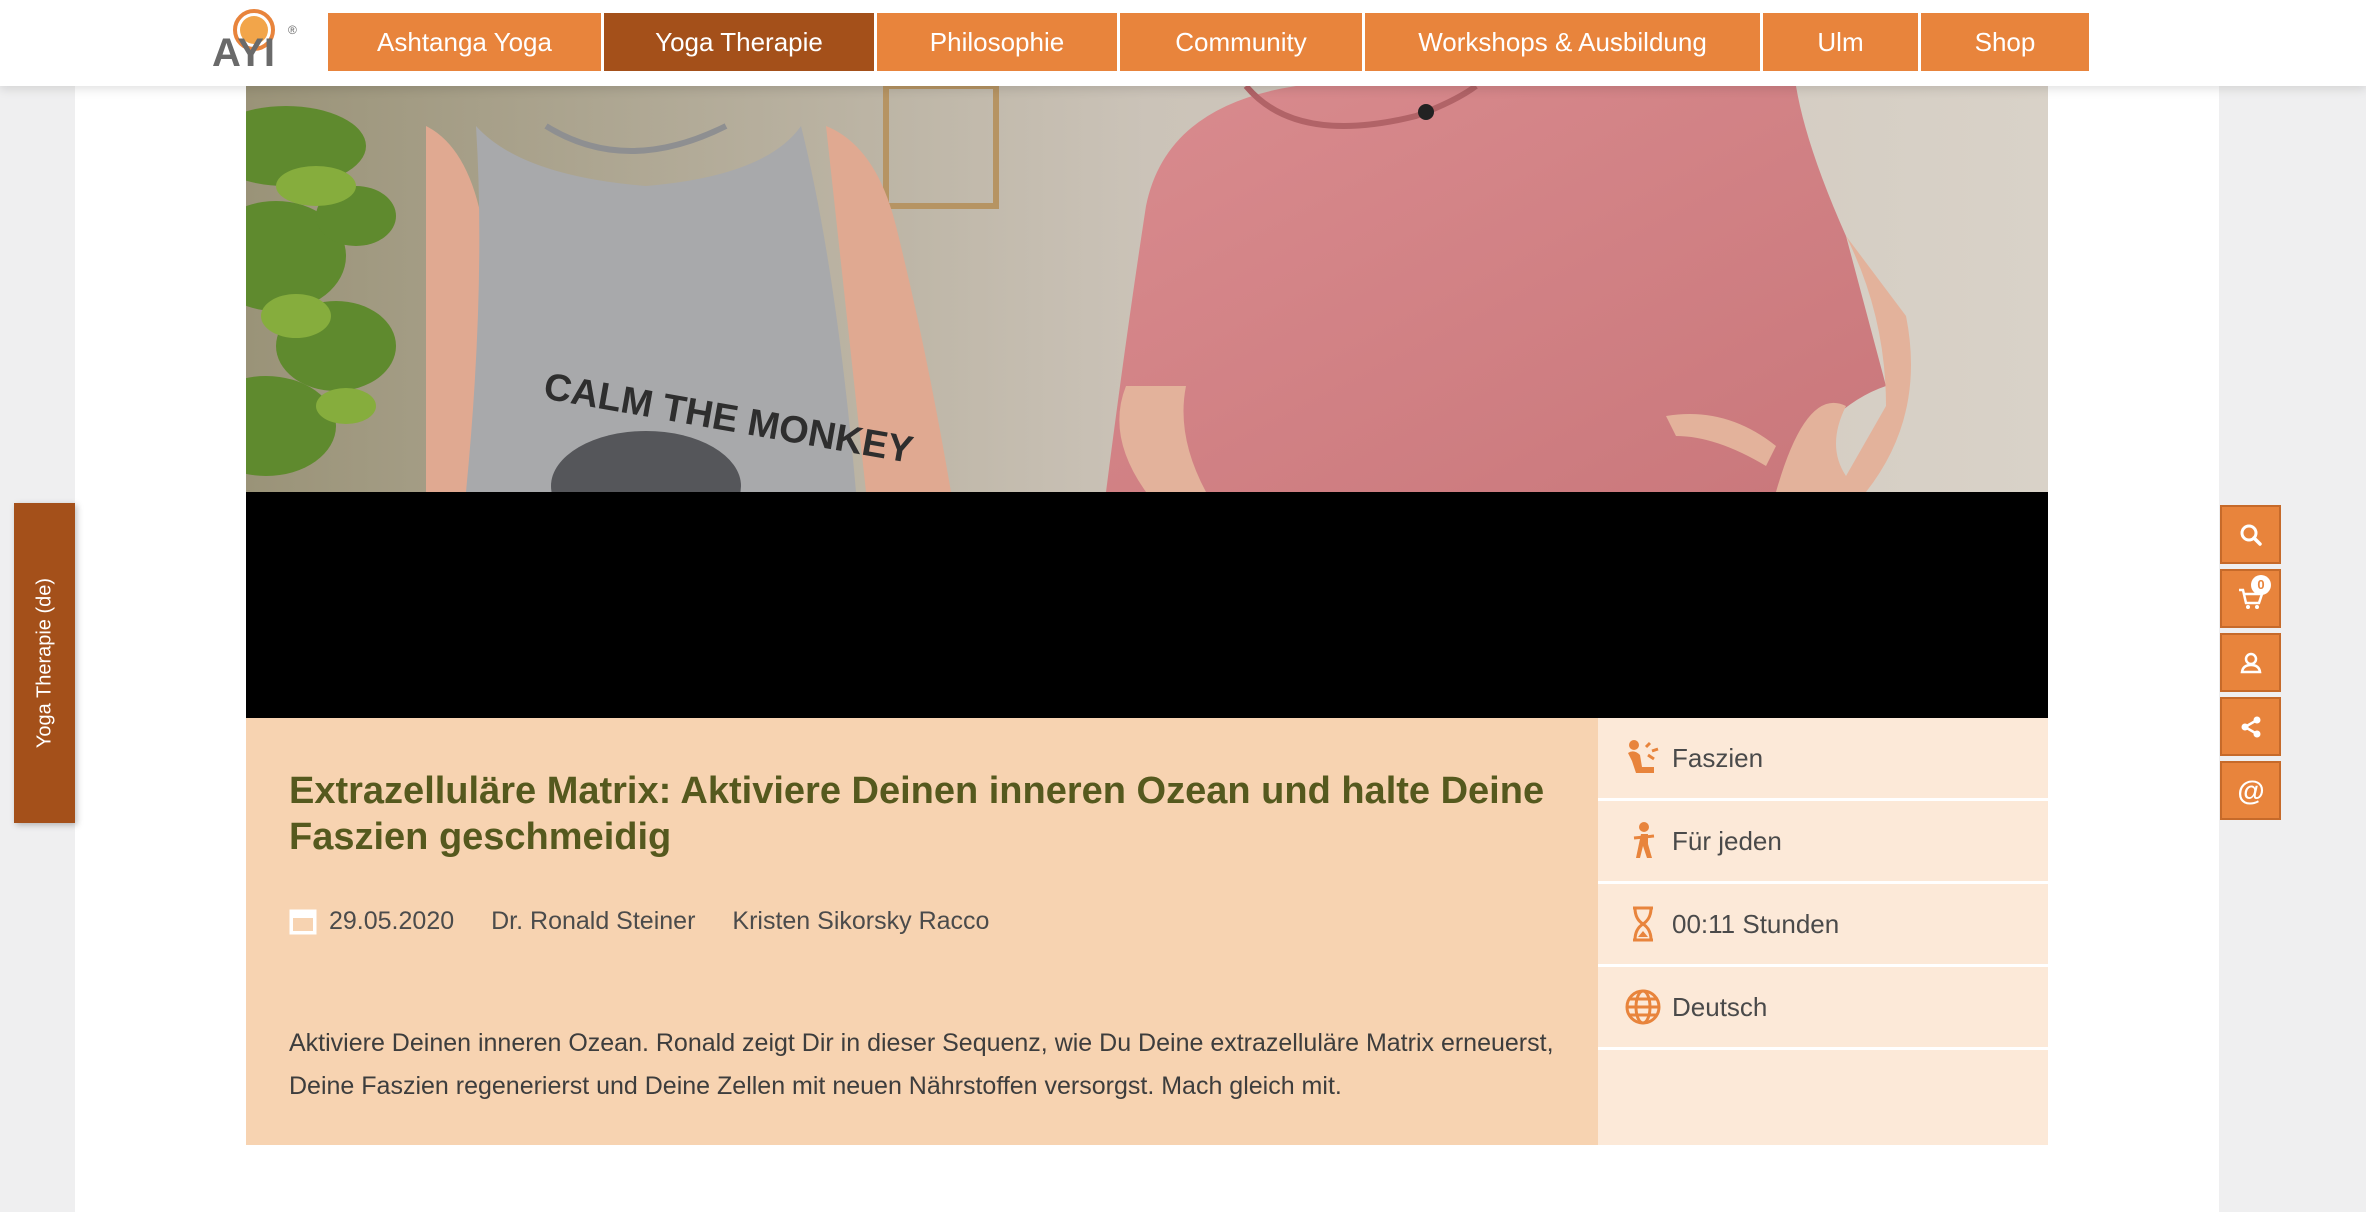 This screenshot has height=1212, width=2366. I want to click on at-icon: @, so click(2250, 791).